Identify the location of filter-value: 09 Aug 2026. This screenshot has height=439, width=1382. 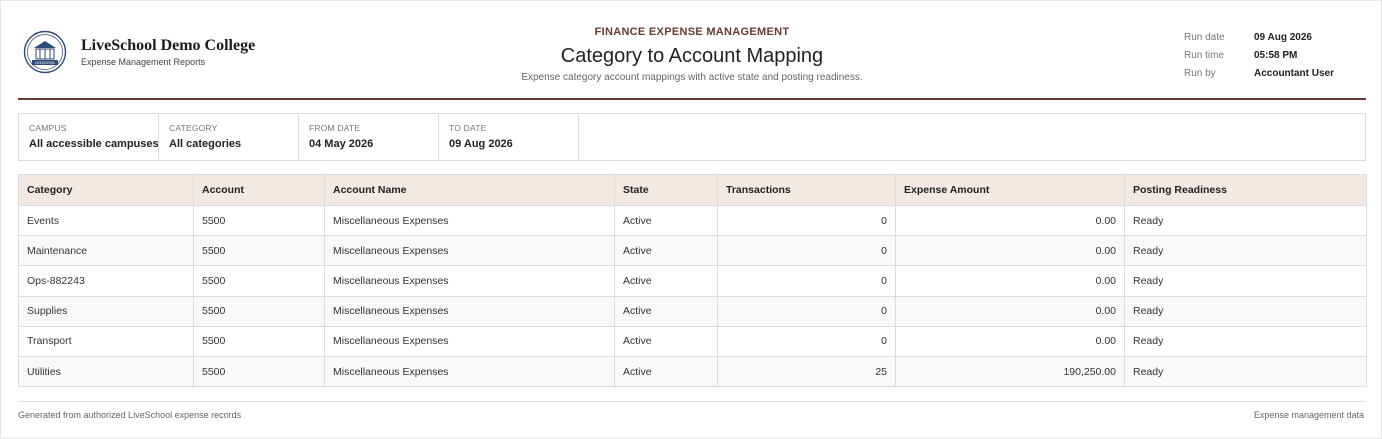
(481, 144).